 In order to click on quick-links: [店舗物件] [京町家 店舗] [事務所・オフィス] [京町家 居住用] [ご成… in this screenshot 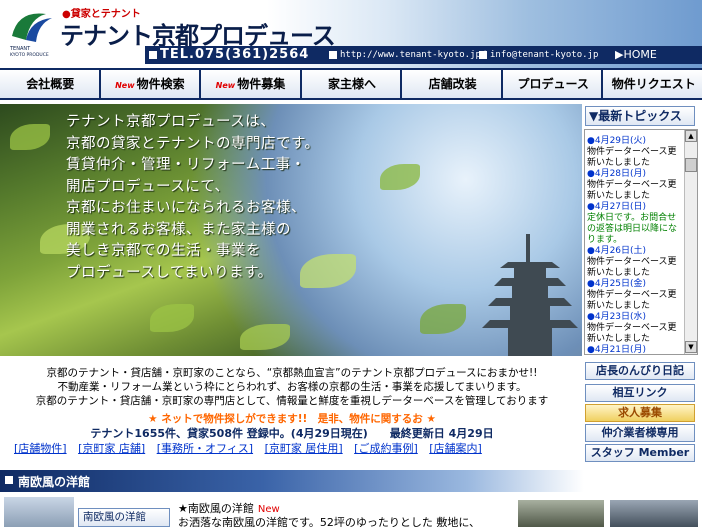, I will do `click(299, 448)`.